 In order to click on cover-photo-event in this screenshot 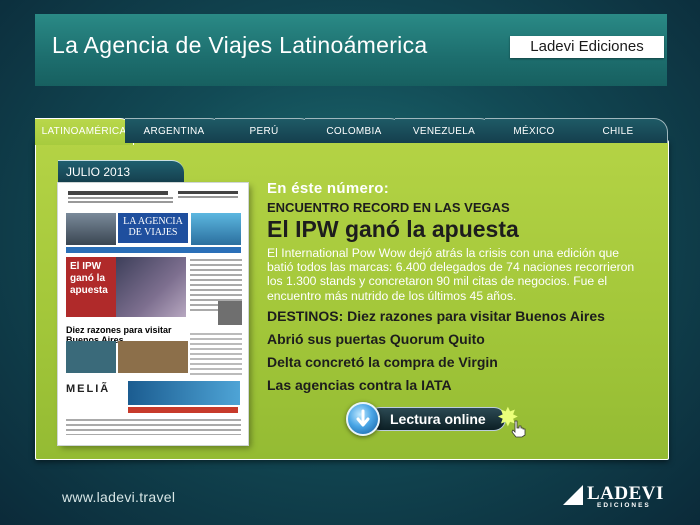, I will do `click(151, 287)`.